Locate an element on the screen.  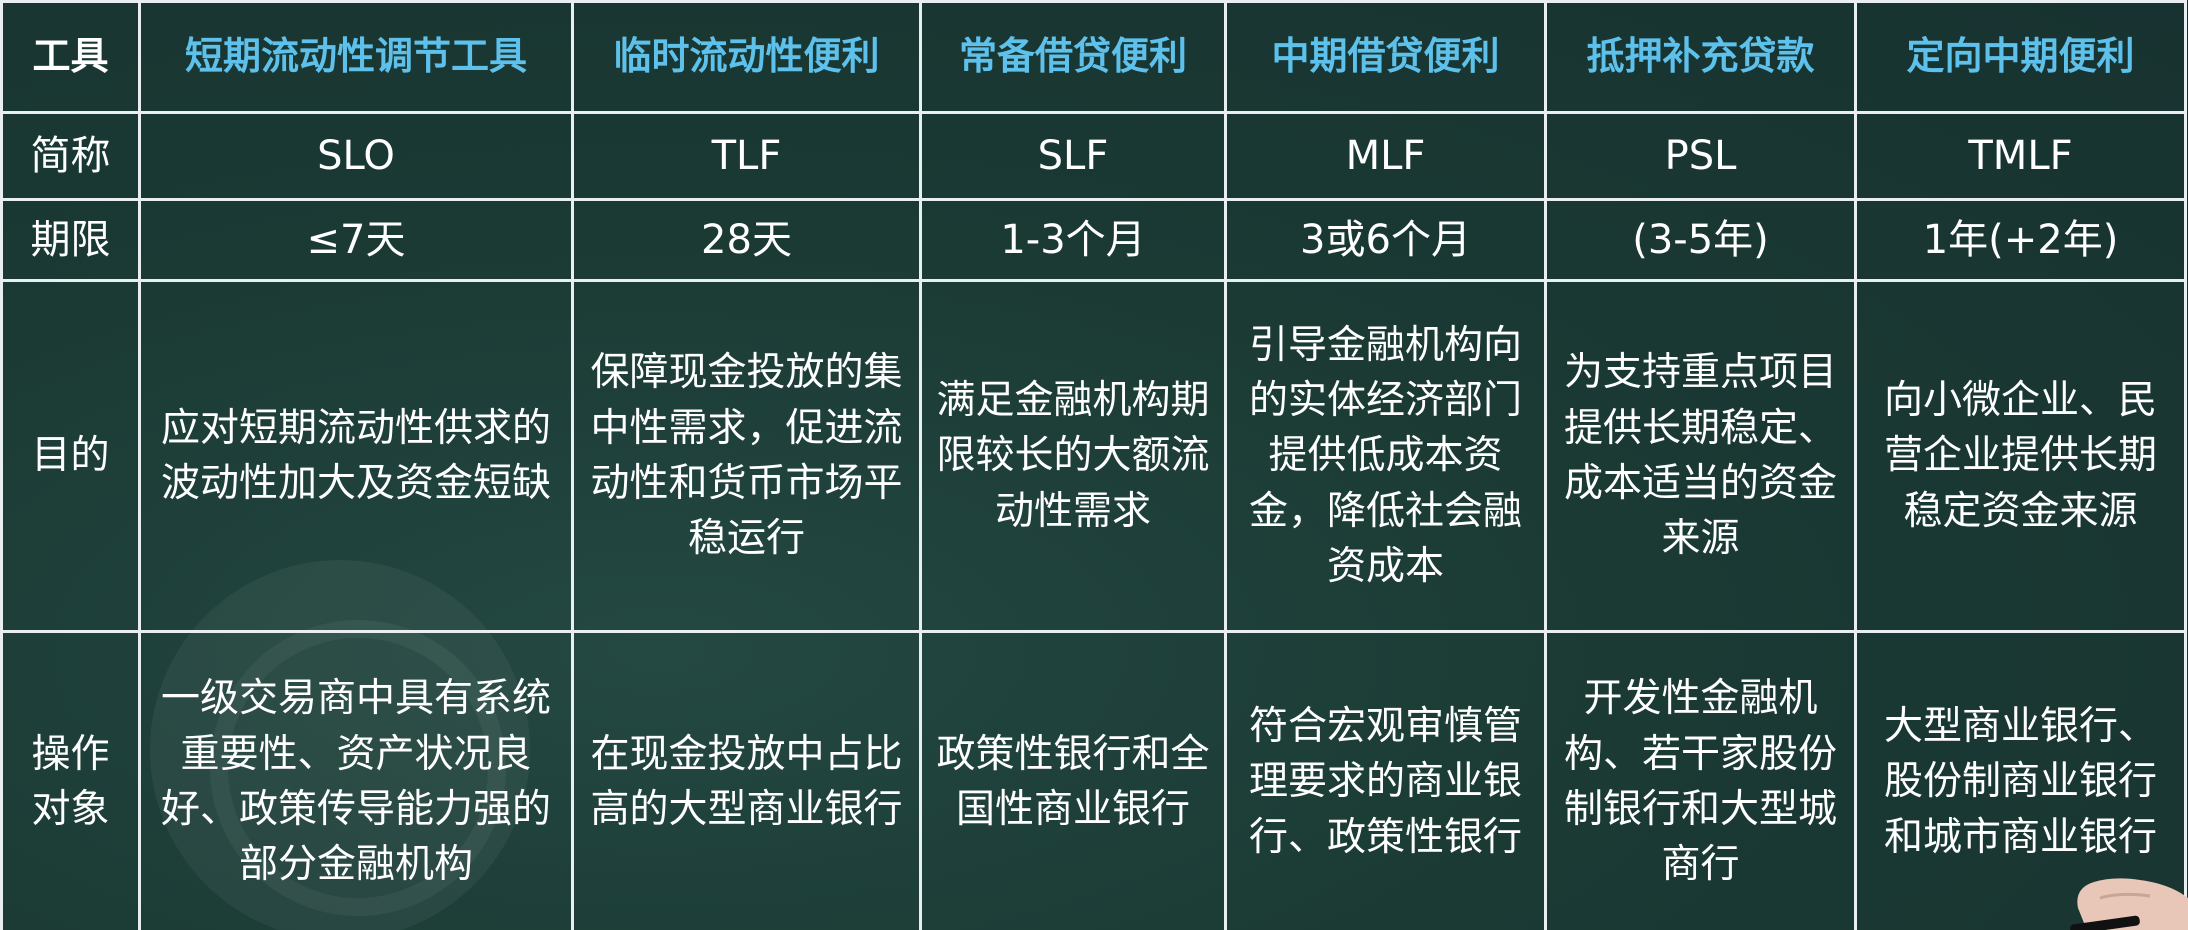
tool-name-mlf: 中期借贷便利 is located at coordinates (1385, 57).